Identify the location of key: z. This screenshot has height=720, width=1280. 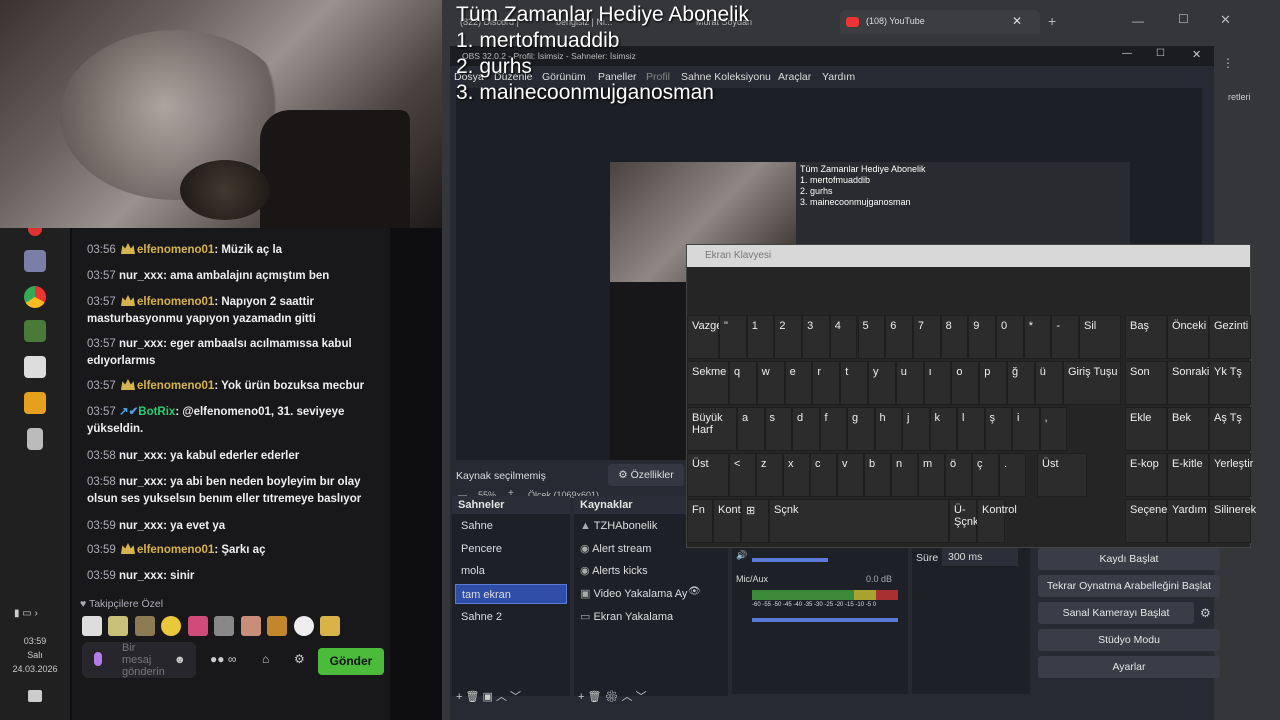
(769, 475).